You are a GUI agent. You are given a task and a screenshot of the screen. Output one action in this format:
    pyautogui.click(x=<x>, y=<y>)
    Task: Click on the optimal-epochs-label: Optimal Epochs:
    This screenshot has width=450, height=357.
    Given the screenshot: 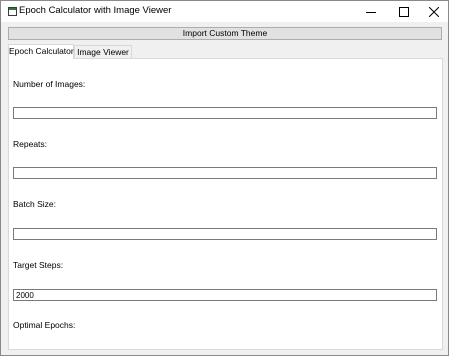 What is the action you would take?
    pyautogui.click(x=44, y=325)
    